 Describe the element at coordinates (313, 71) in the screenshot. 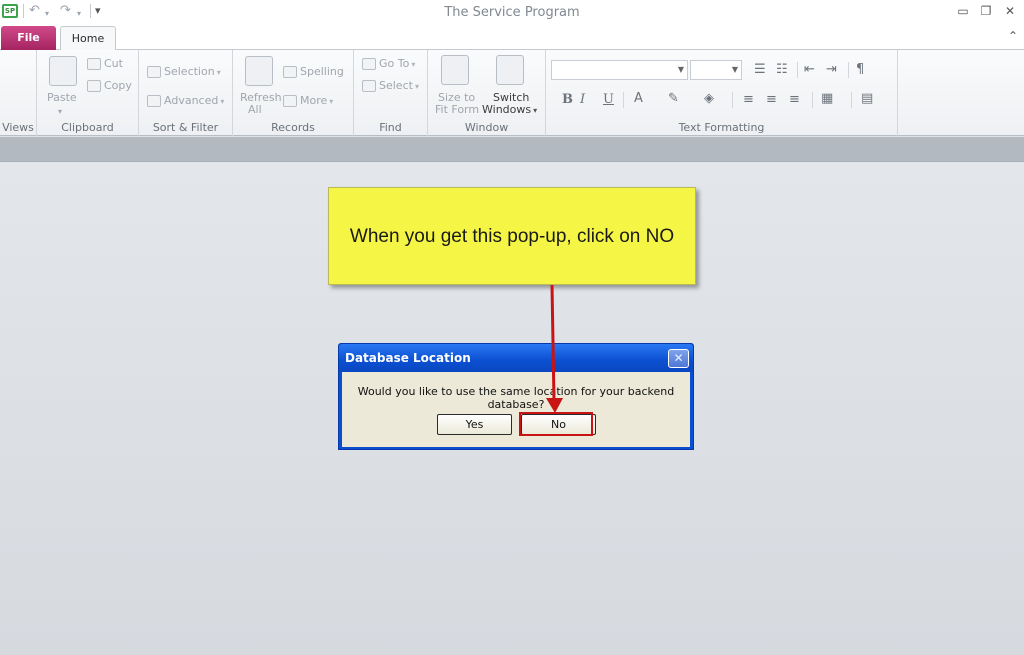

I see `spelling-button: Spelling` at that location.